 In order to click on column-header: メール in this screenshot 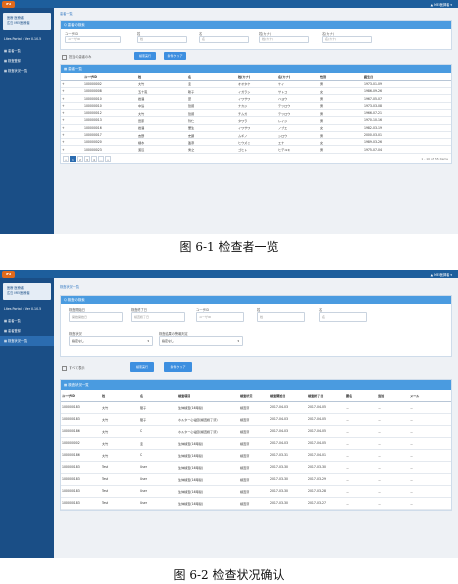, I will do `click(430, 396)`.